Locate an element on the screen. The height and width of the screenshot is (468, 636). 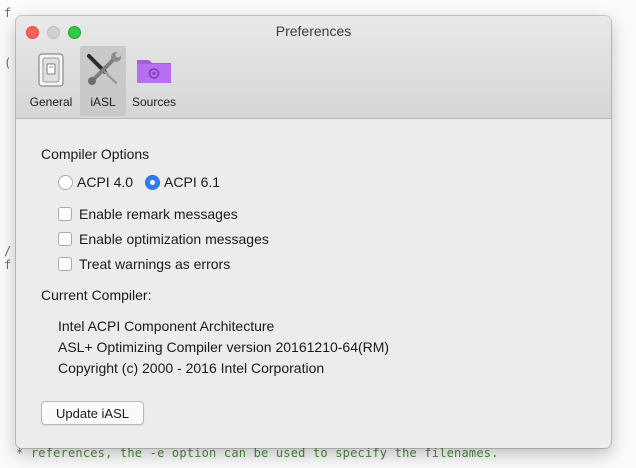
tab-iasl: iASL is located at coordinates (103, 81).